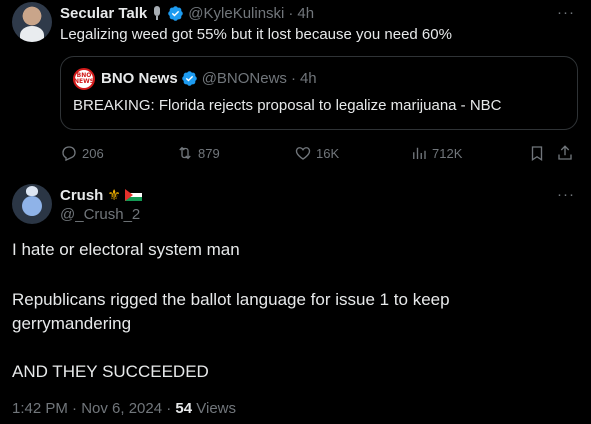 Image resolution: width=591 pixels, height=424 pixels. Describe the element at coordinates (103, 13) in the screenshot. I see `author-name: Secular Talk` at that location.